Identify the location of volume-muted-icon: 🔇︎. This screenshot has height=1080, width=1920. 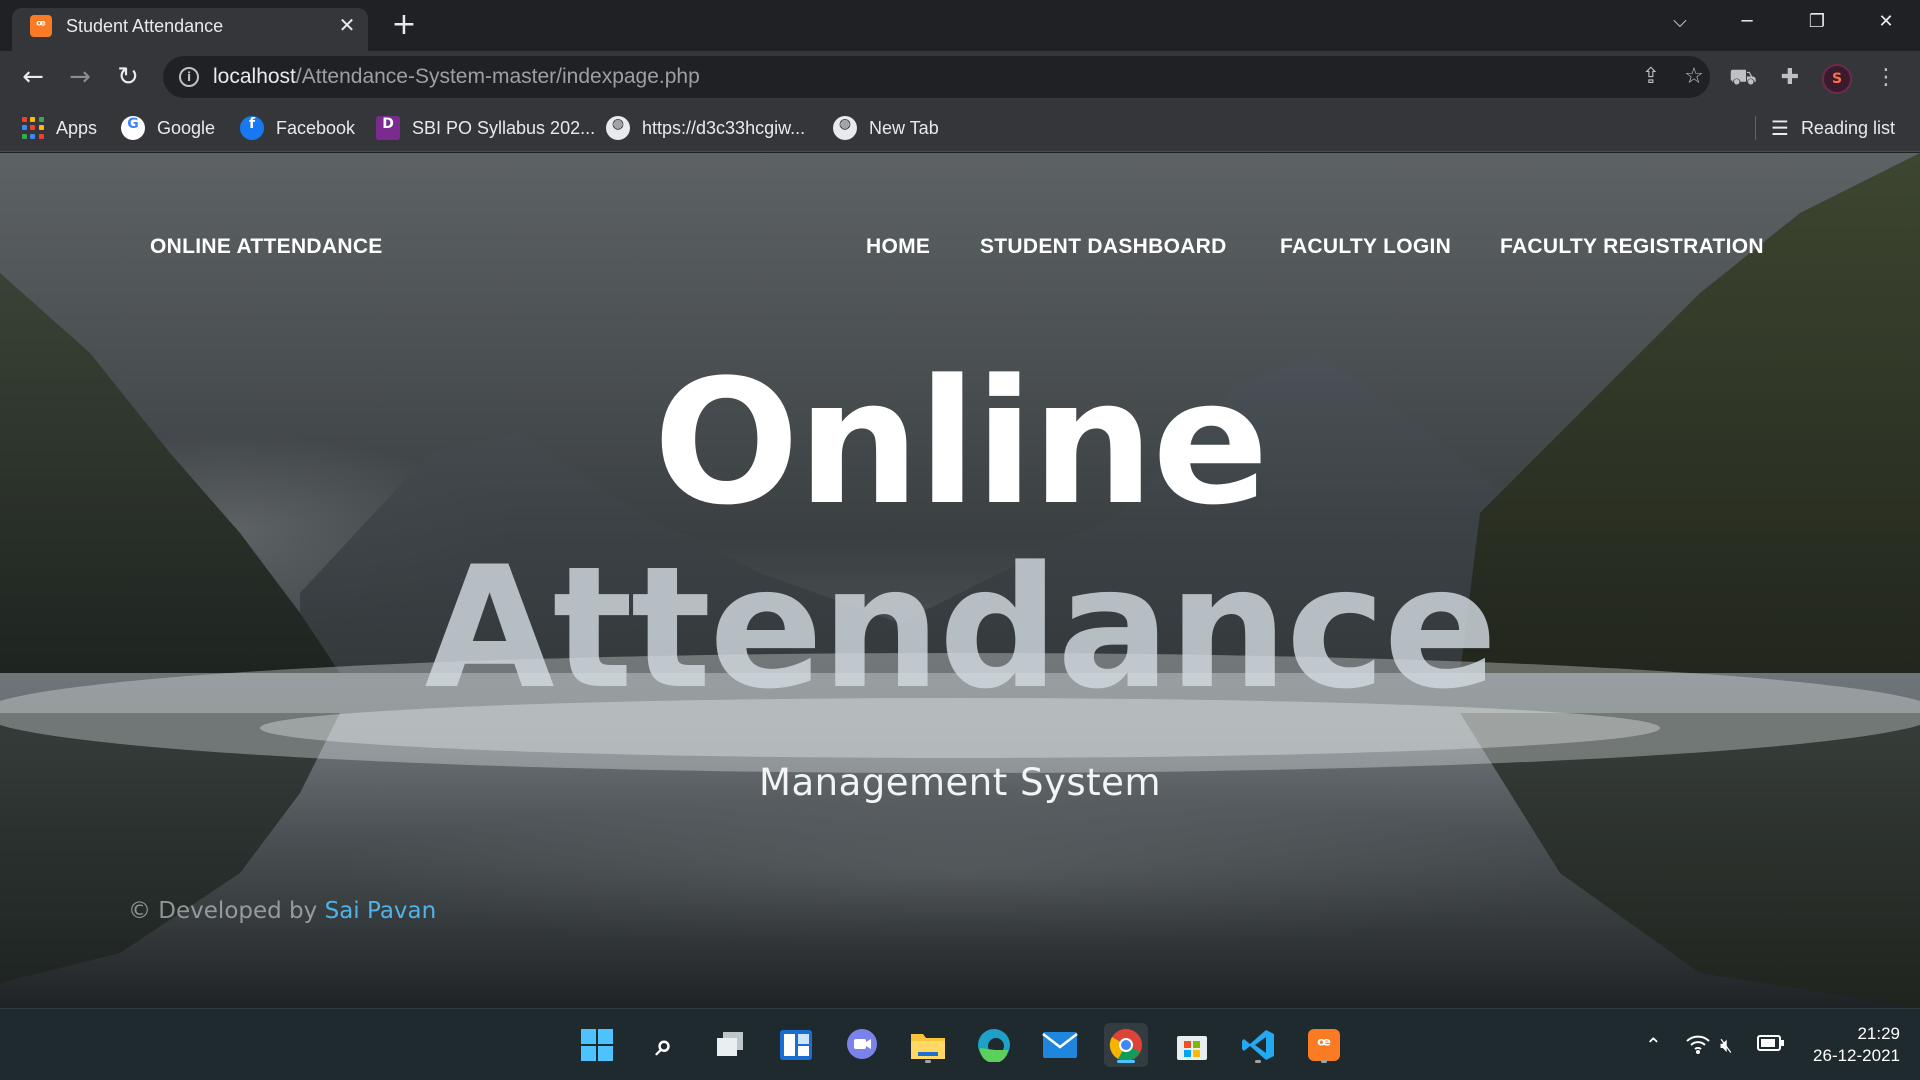
(1726, 1045).